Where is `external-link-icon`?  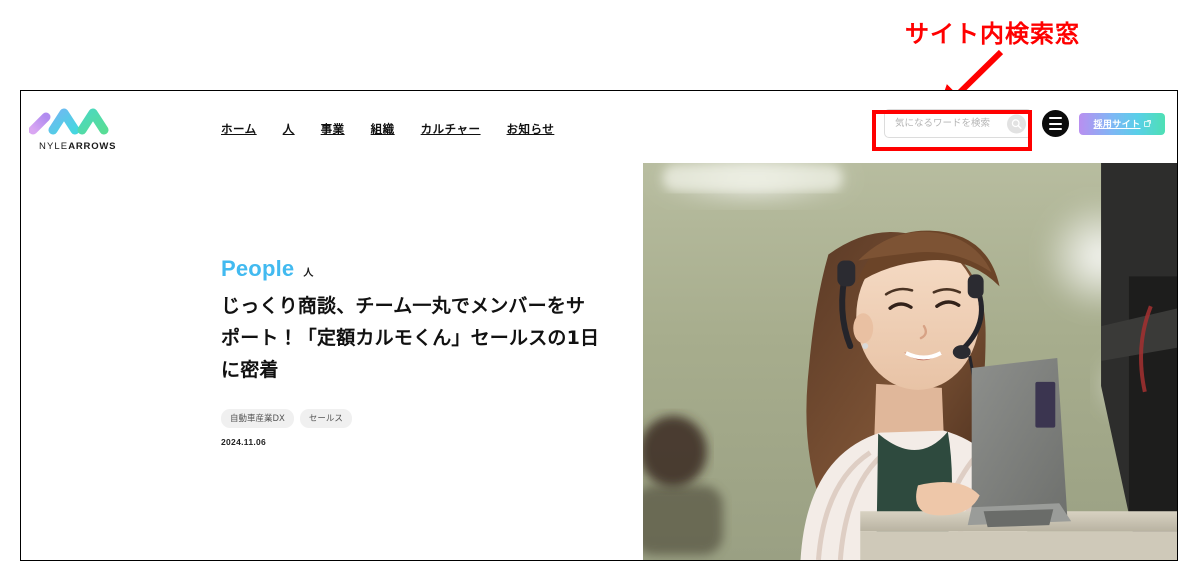
external-link-icon is located at coordinates (1147, 123).